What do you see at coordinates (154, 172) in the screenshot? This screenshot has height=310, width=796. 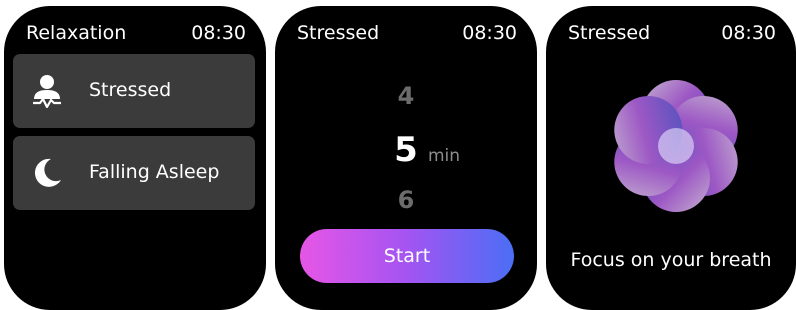 I see `menu-item-label: Falling Asleep` at bounding box center [154, 172].